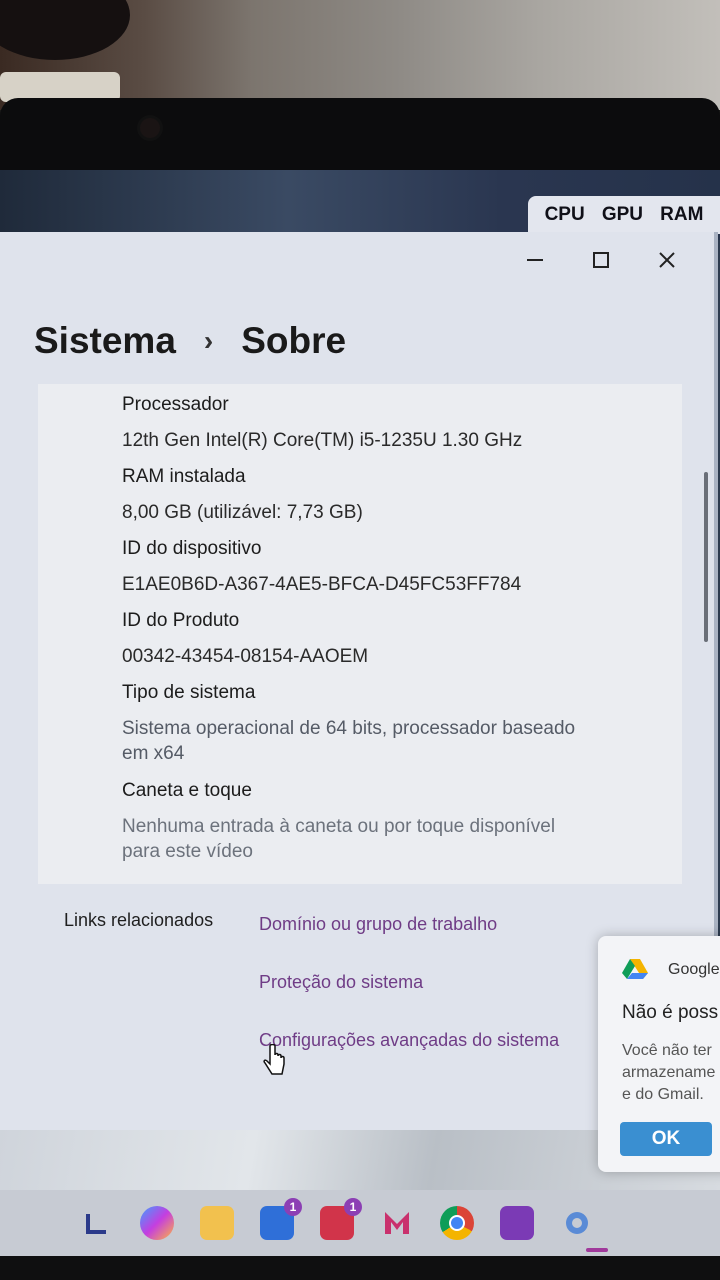  What do you see at coordinates (139, 920) in the screenshot?
I see `related-links-title: Links relacionados` at bounding box center [139, 920].